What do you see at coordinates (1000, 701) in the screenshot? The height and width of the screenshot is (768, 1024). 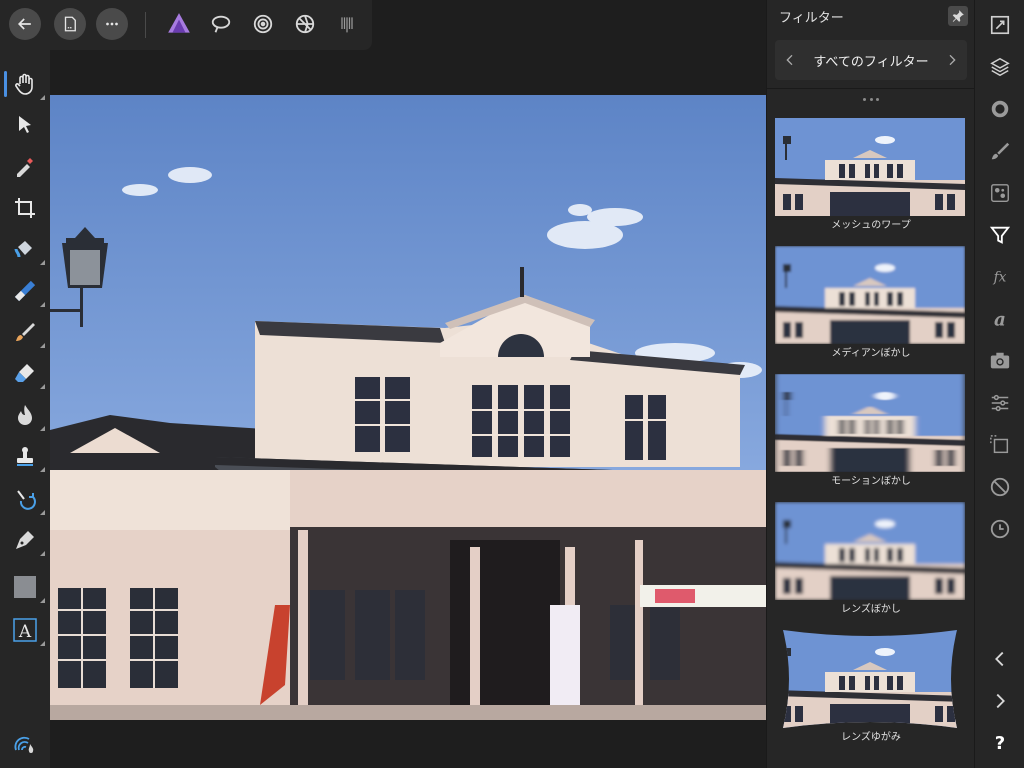 I see `chevron-right-icon` at bounding box center [1000, 701].